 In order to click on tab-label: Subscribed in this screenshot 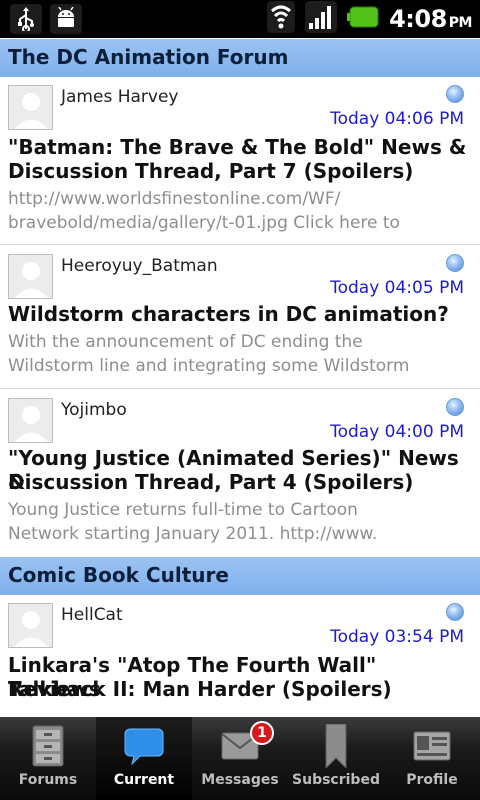, I will do `click(336, 780)`.